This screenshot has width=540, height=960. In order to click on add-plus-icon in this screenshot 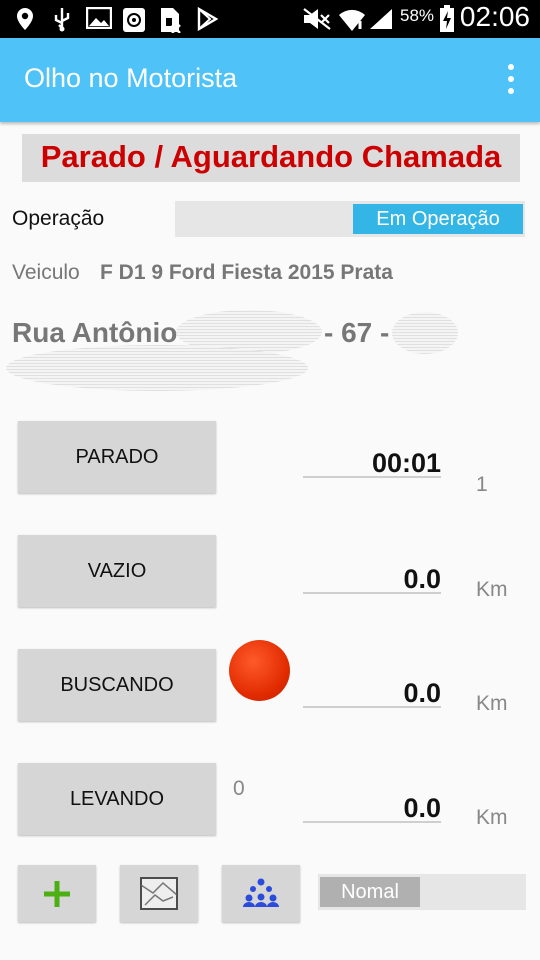, I will do `click(57, 894)`.